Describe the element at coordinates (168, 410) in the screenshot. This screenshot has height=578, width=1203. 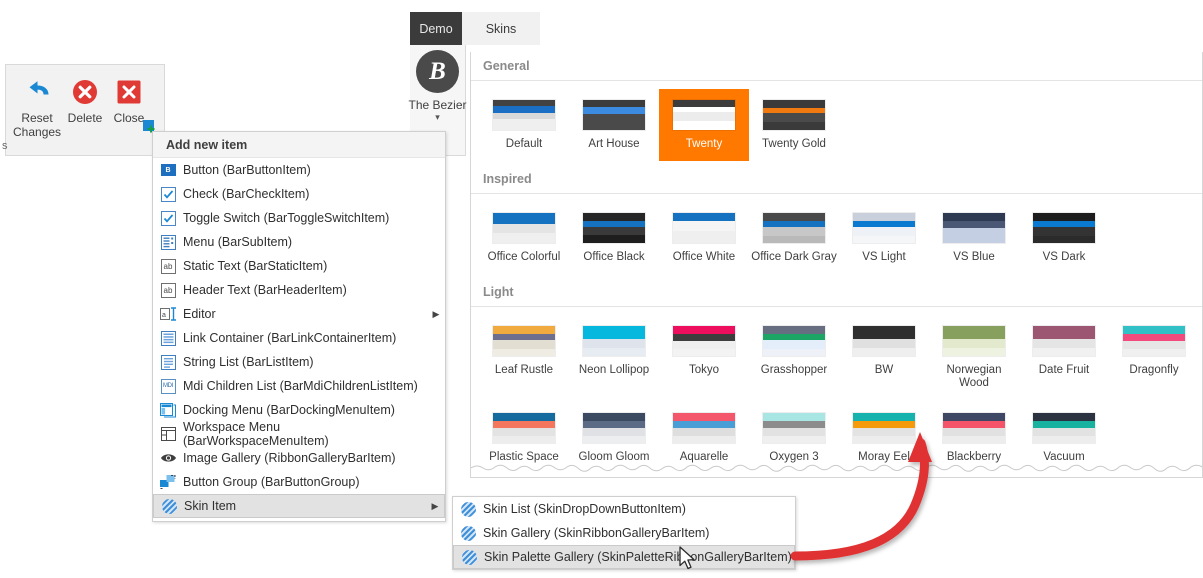
I see `docking-panel-icon` at that location.